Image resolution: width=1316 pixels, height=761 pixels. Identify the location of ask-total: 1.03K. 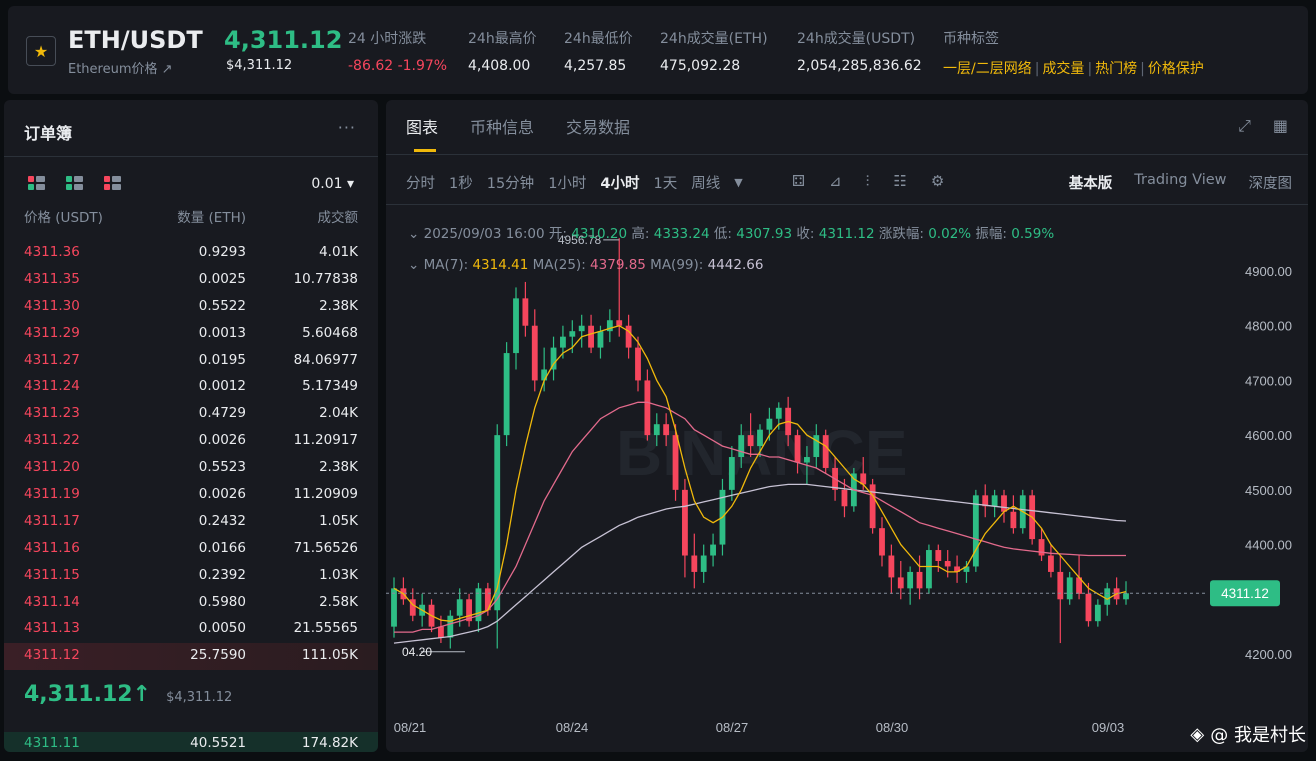
(338, 574).